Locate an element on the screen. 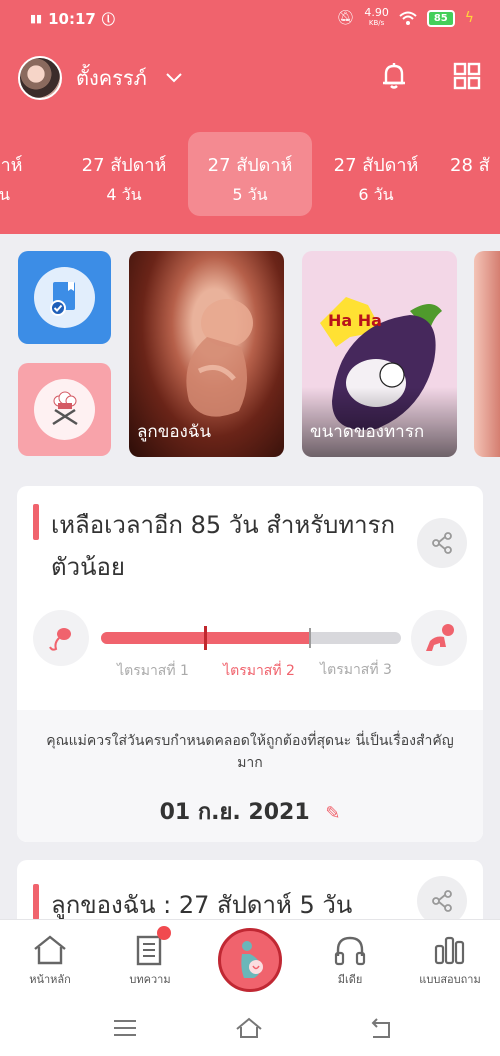  trimester-1-label: ไตรมาสที่ 1 is located at coordinates (153, 671).